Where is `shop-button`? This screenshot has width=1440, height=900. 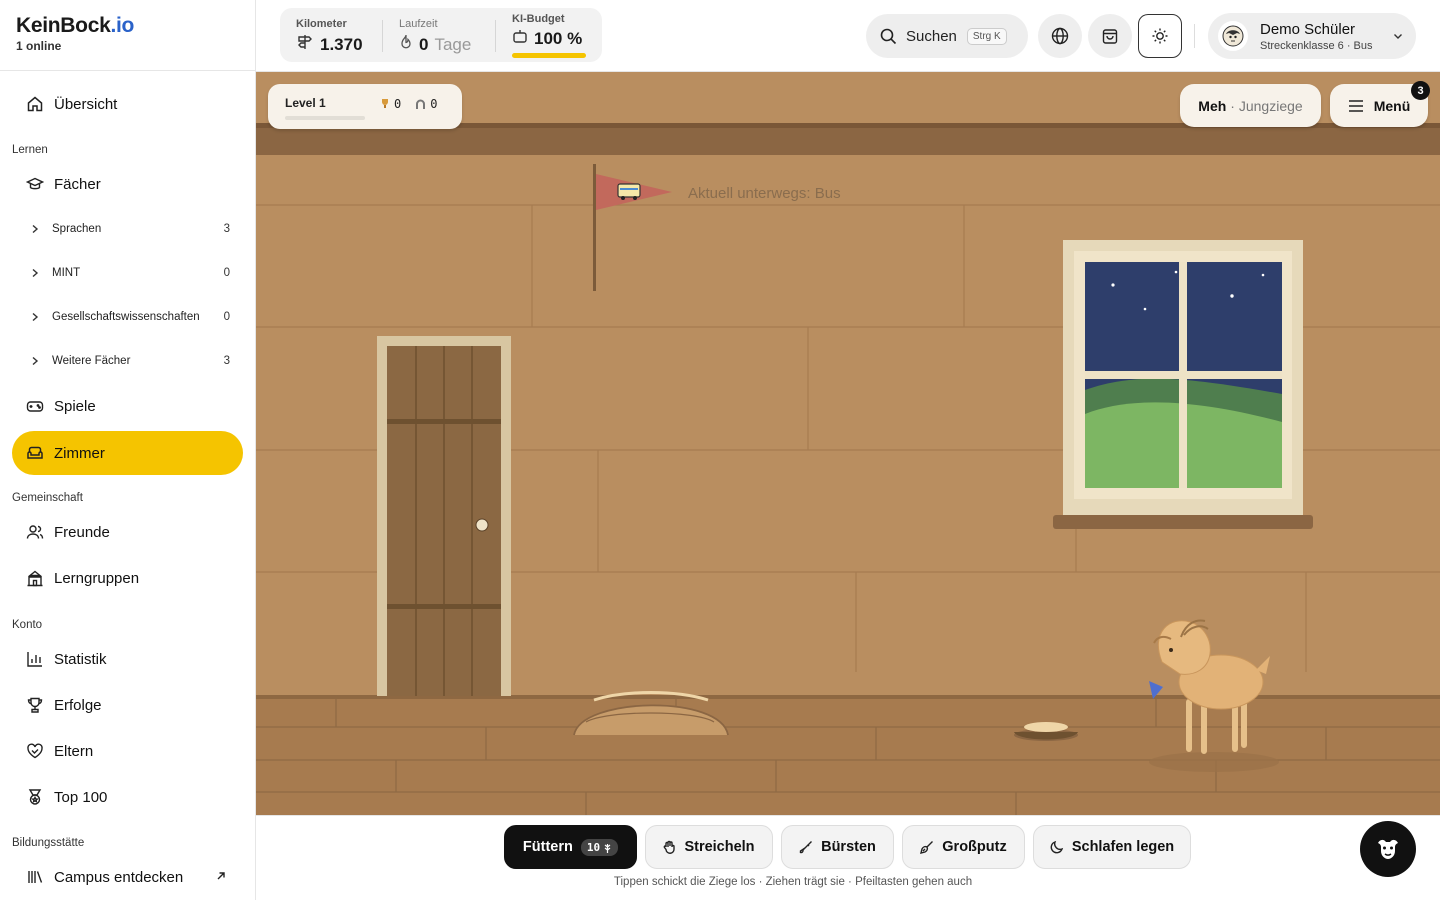 shop-button is located at coordinates (1110, 36).